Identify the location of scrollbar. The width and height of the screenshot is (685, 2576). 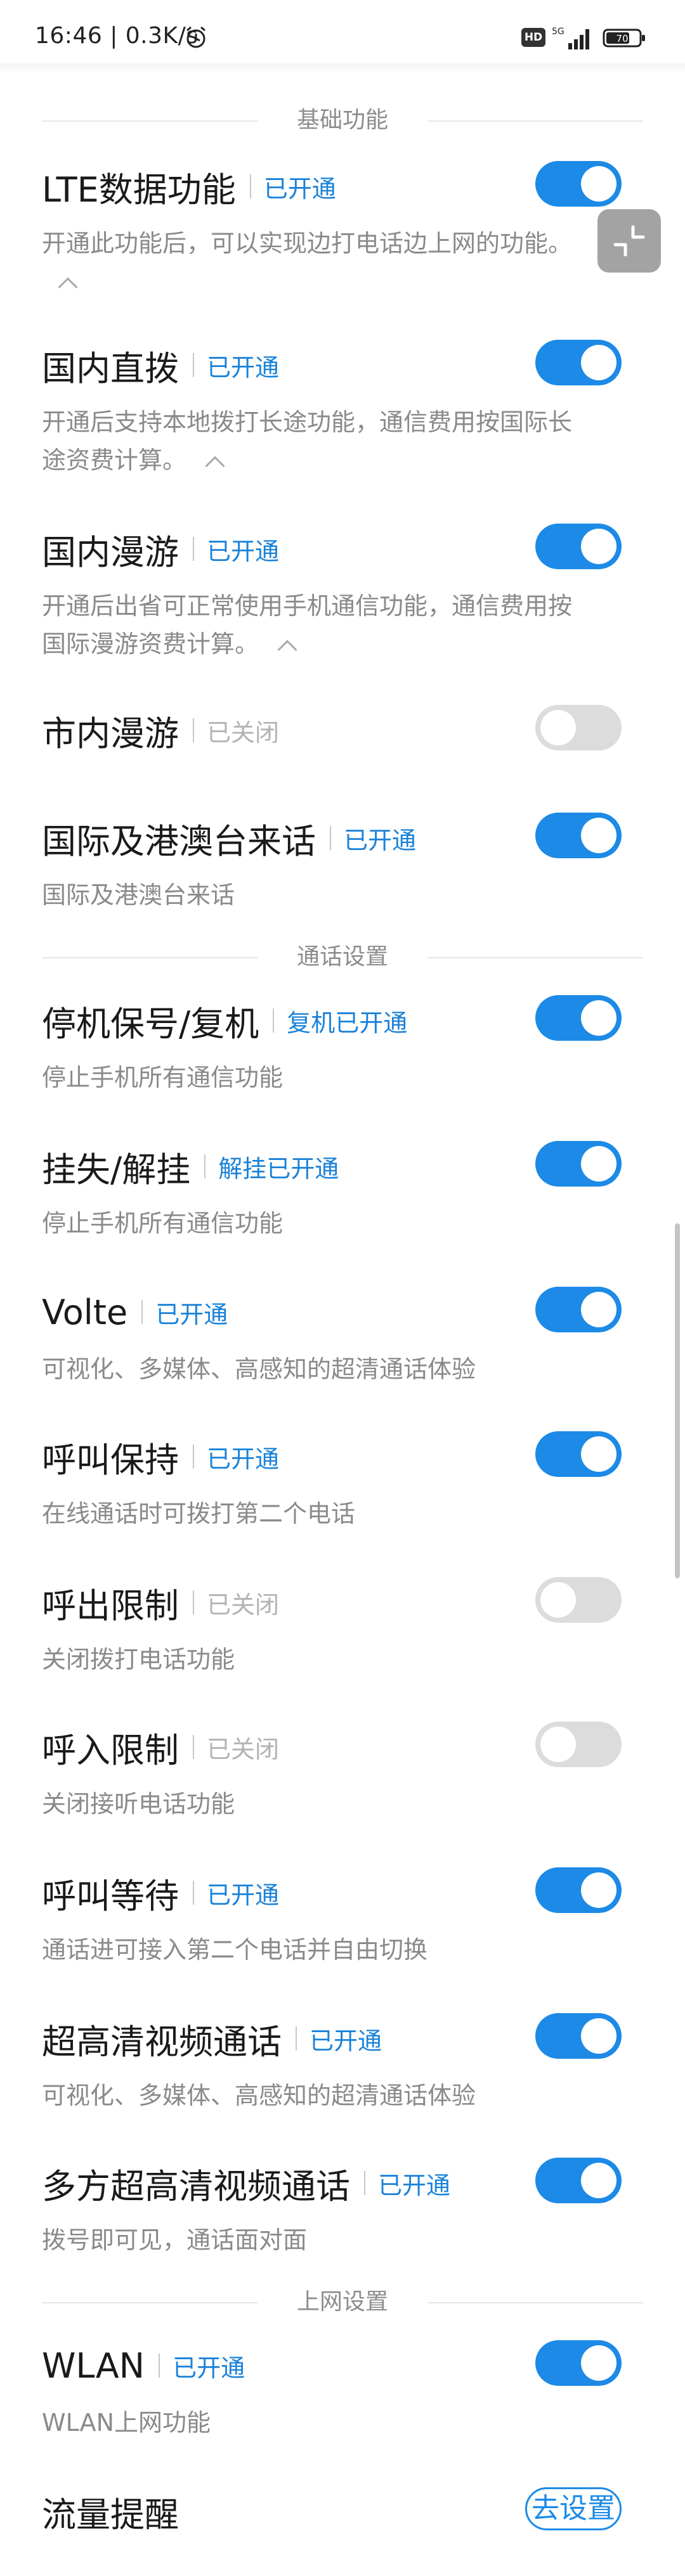
(677, 1400).